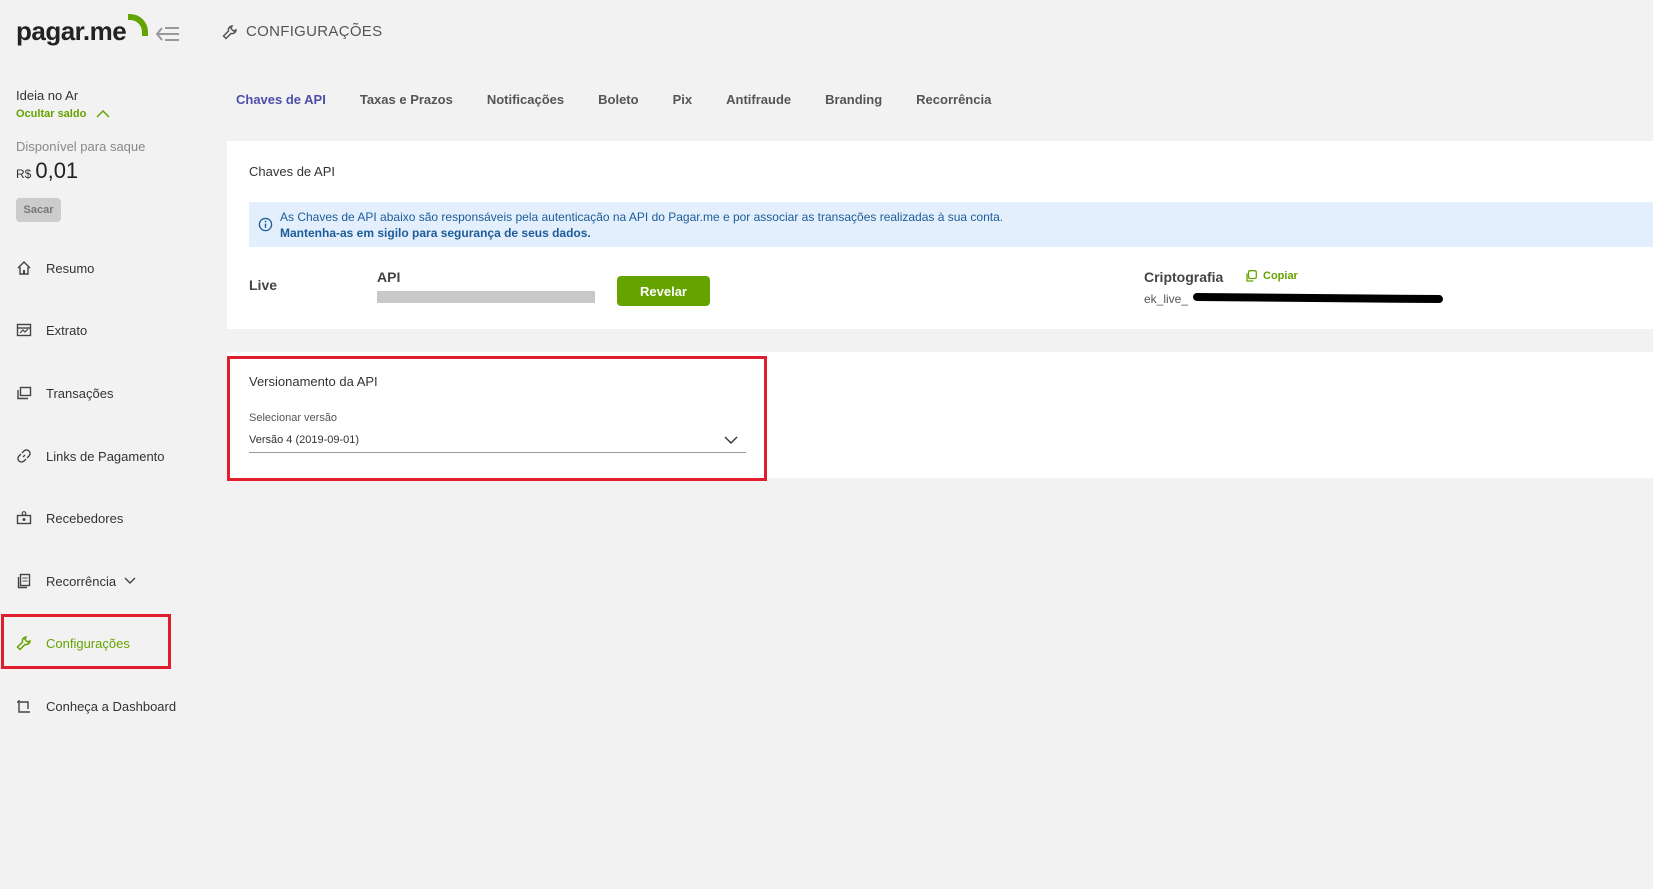 The height and width of the screenshot is (889, 1653). What do you see at coordinates (525, 99) in the screenshot?
I see `tab-notificacoes: Notificações` at bounding box center [525, 99].